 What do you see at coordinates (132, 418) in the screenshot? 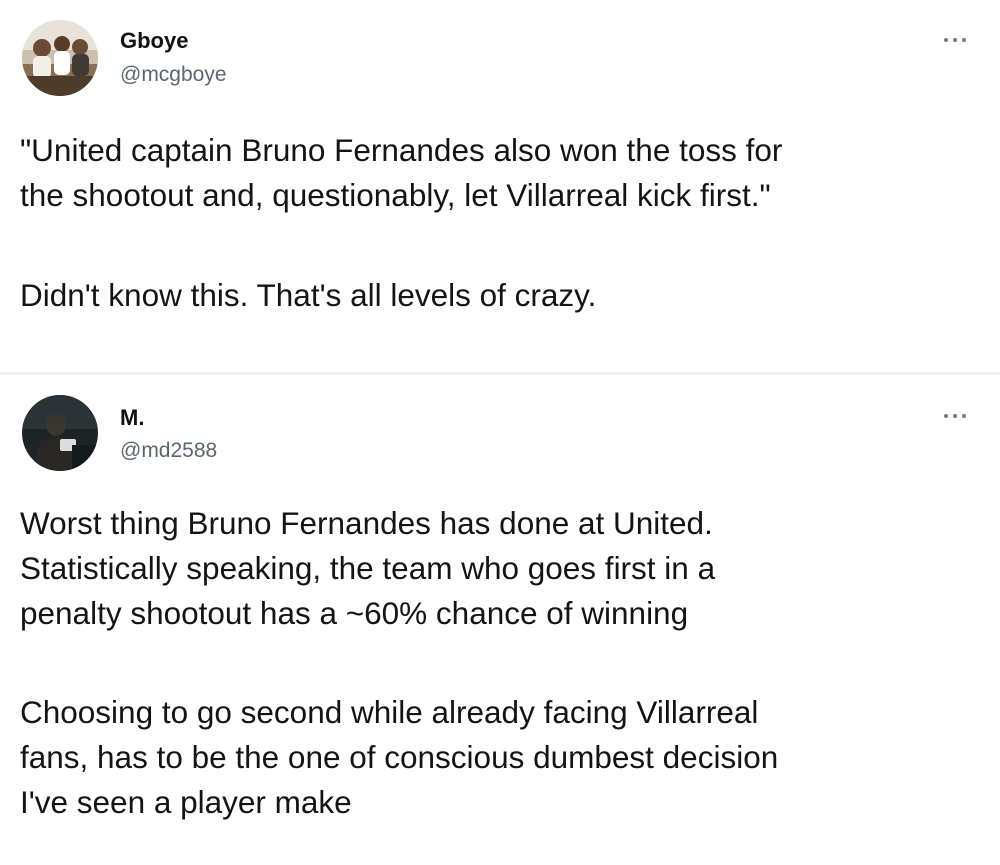
I see `author-name: M.` at bounding box center [132, 418].